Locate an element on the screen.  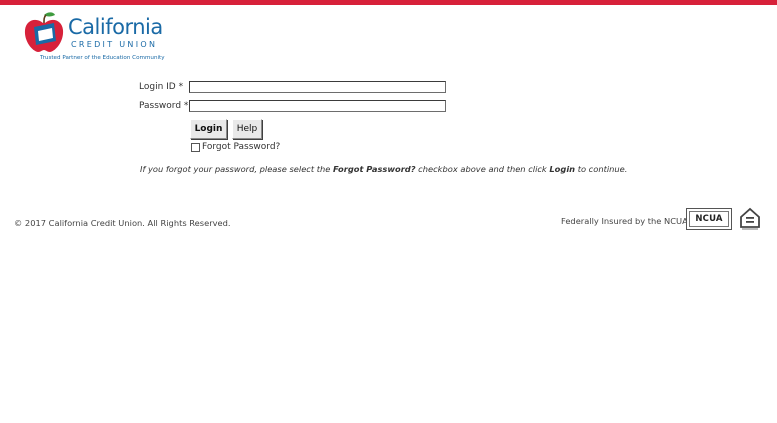
help-button: Help is located at coordinates (247, 129).